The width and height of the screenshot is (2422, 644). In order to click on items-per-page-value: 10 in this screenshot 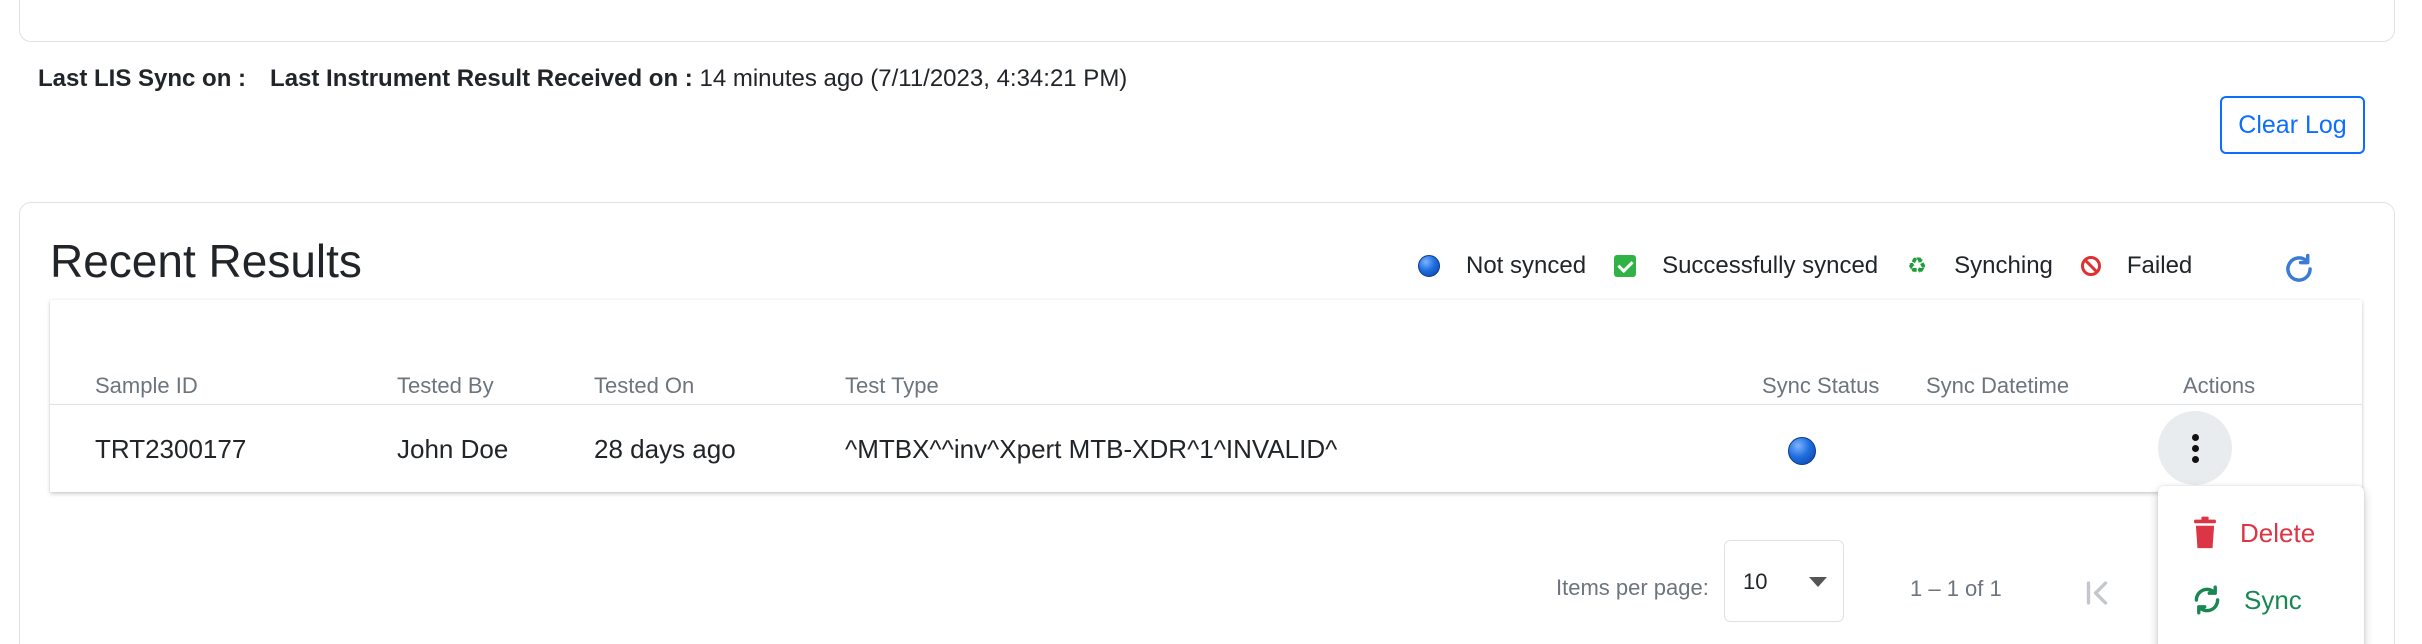, I will do `click(1755, 581)`.